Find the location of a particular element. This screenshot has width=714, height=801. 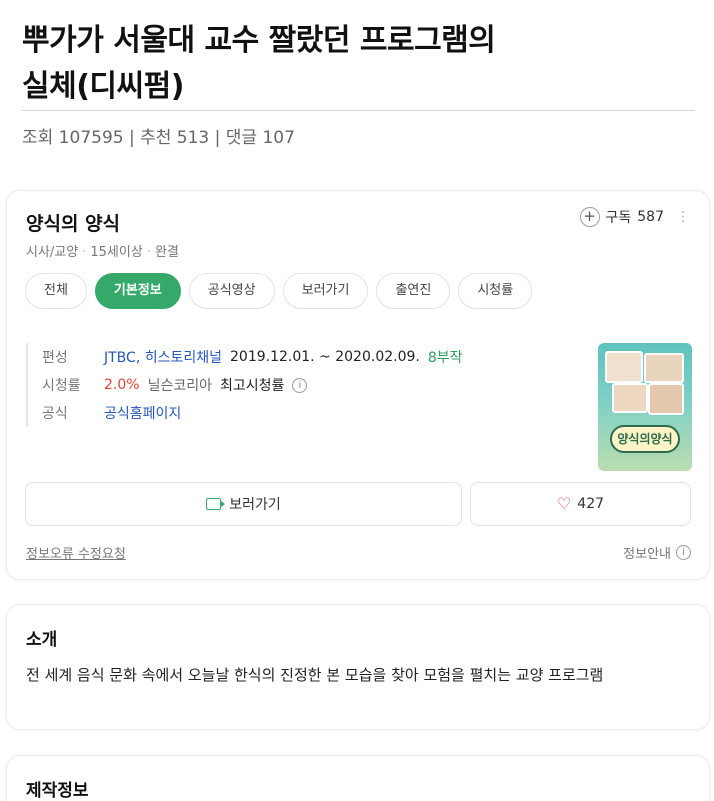

more-vertical-icon: ⋮ is located at coordinates (683, 217).